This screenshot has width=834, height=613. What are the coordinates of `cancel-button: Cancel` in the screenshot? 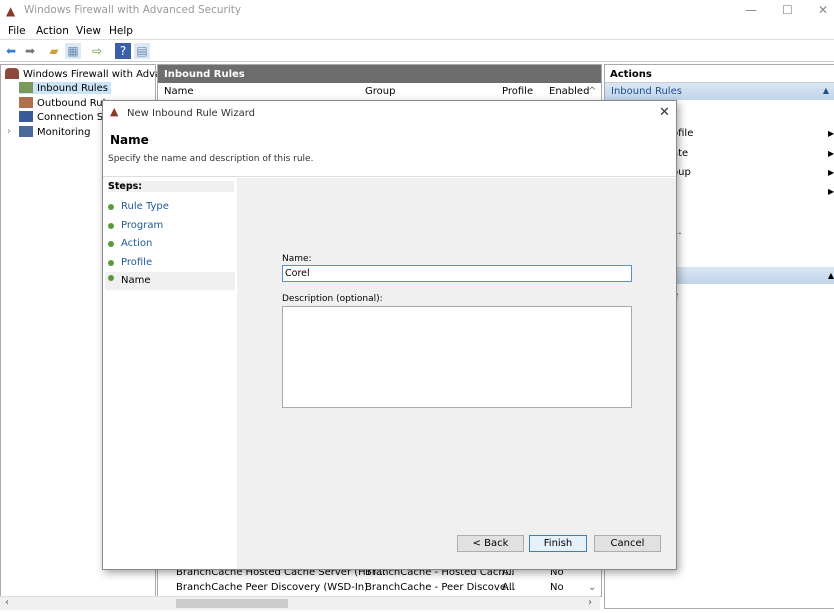 It's located at (627, 543).